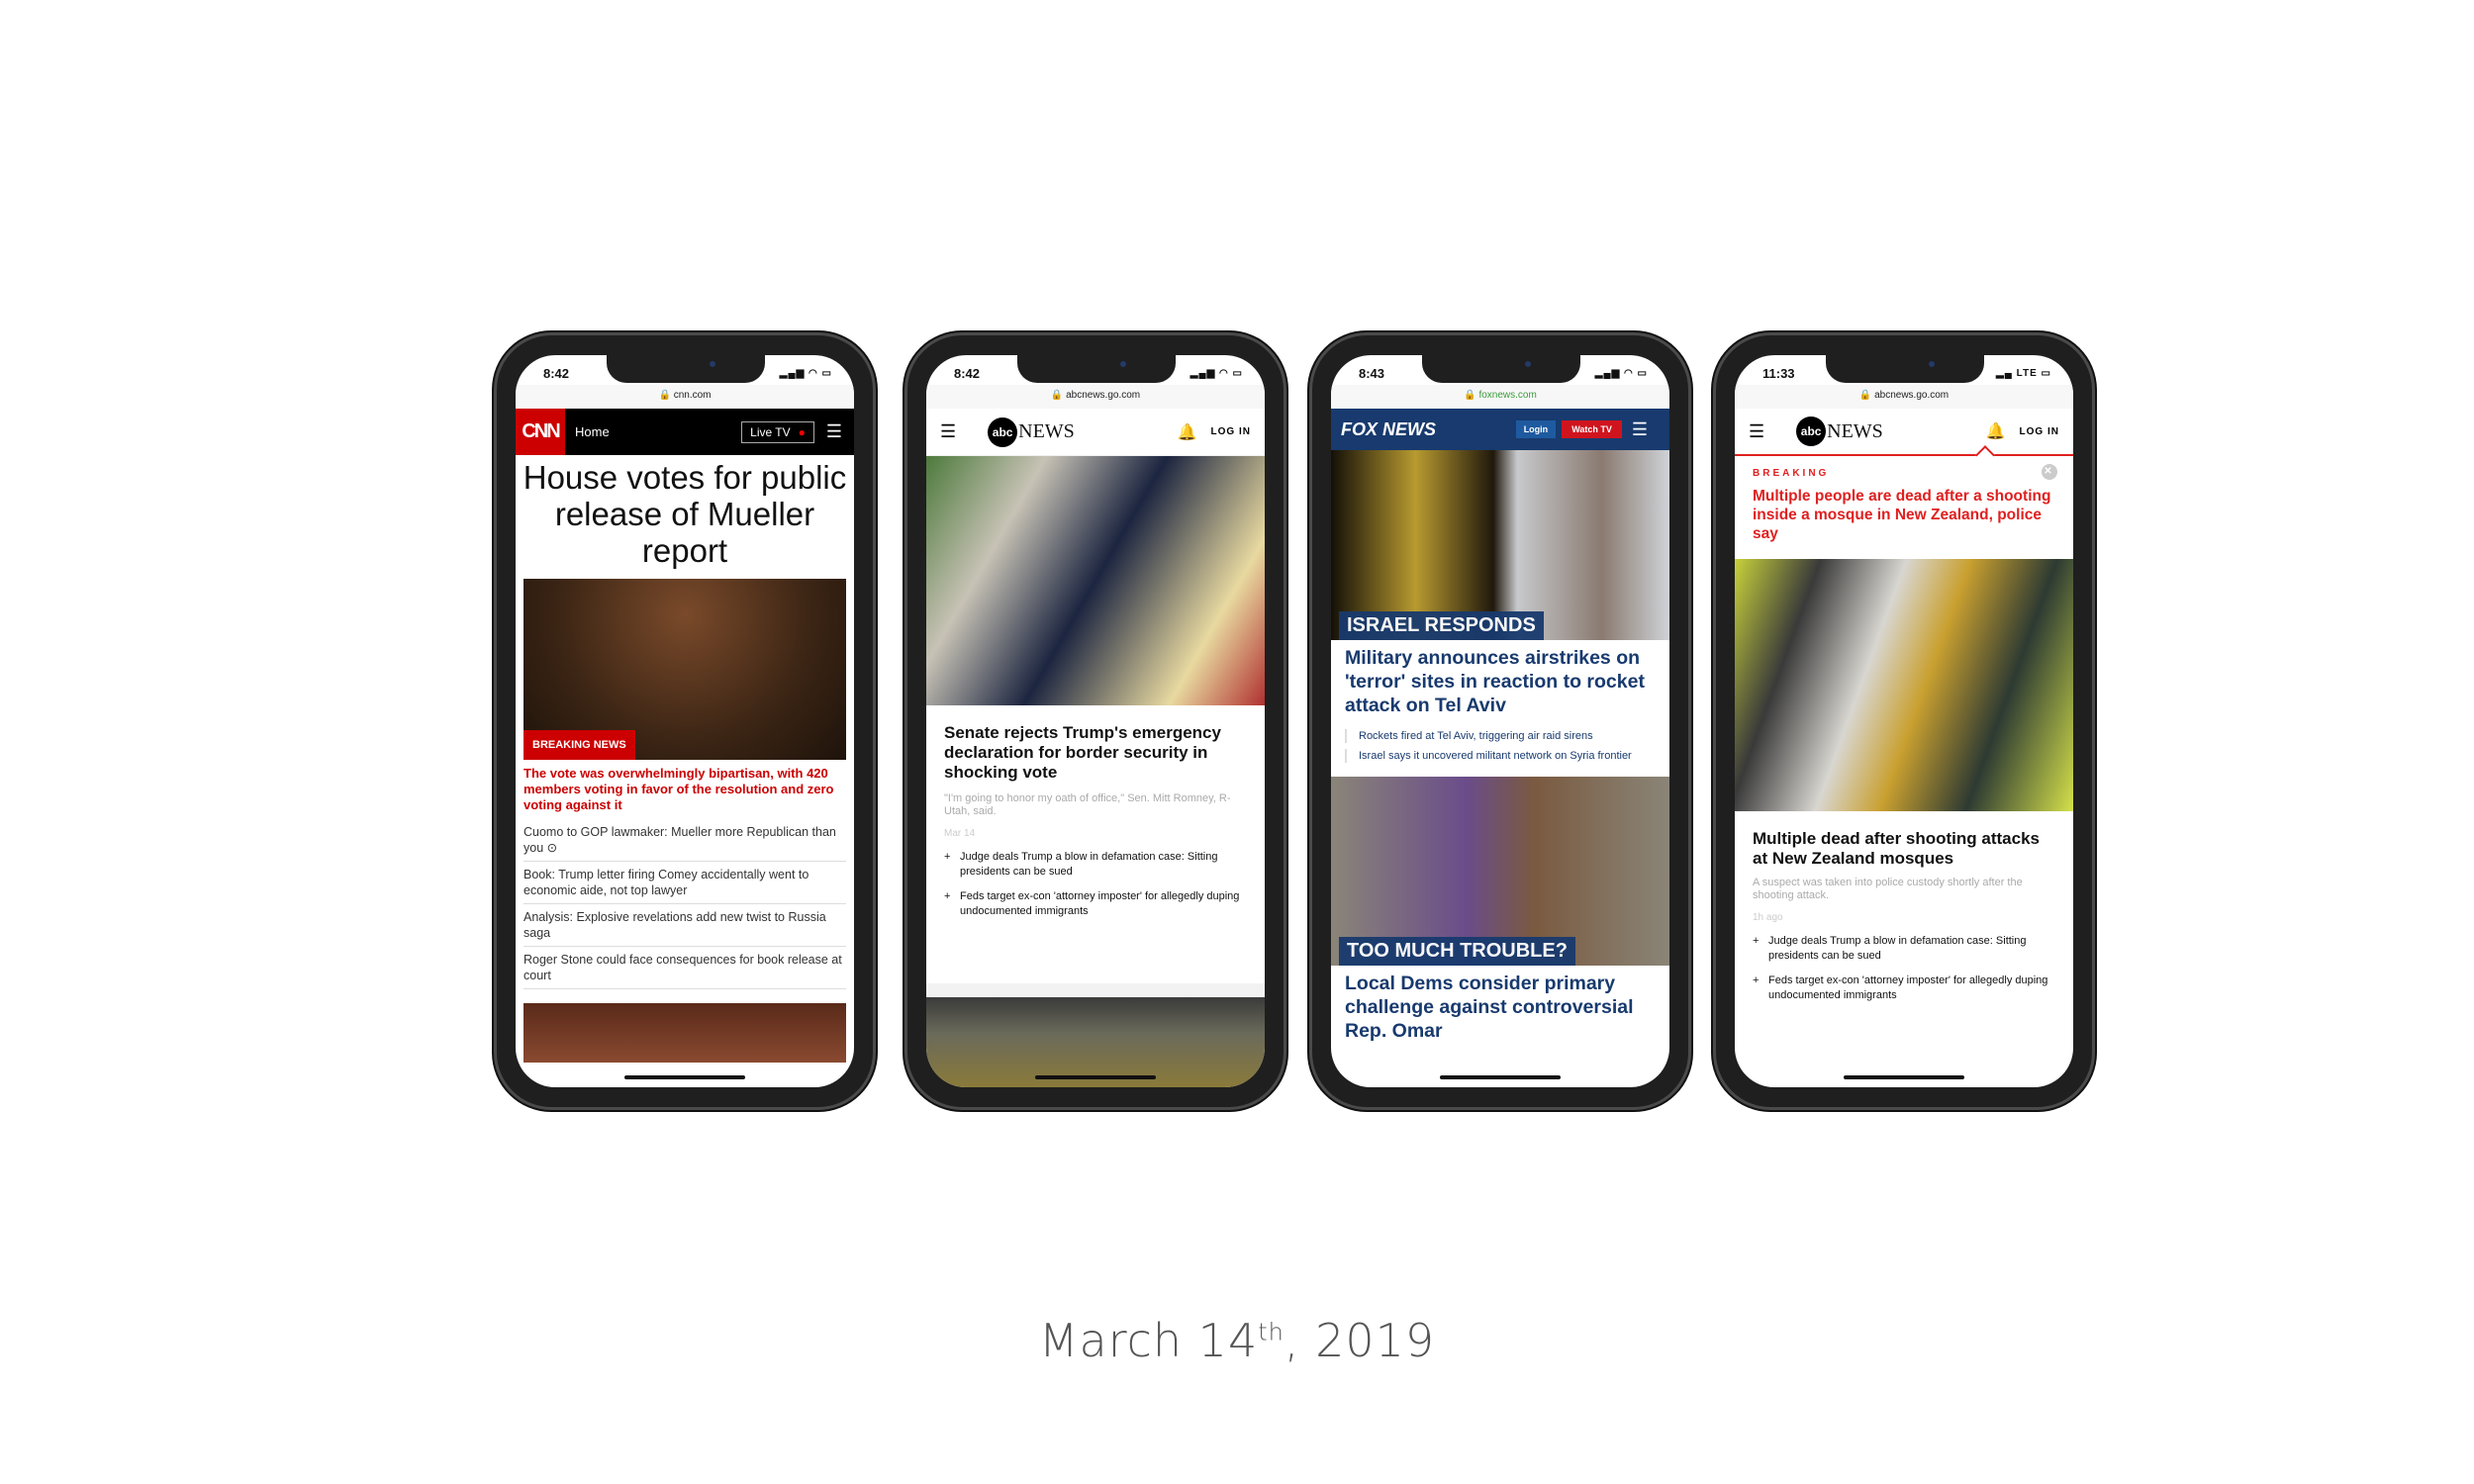 This screenshot has width=2474, height=1484. What do you see at coordinates (540, 432) in the screenshot?
I see `cnn-logo: CNN` at bounding box center [540, 432].